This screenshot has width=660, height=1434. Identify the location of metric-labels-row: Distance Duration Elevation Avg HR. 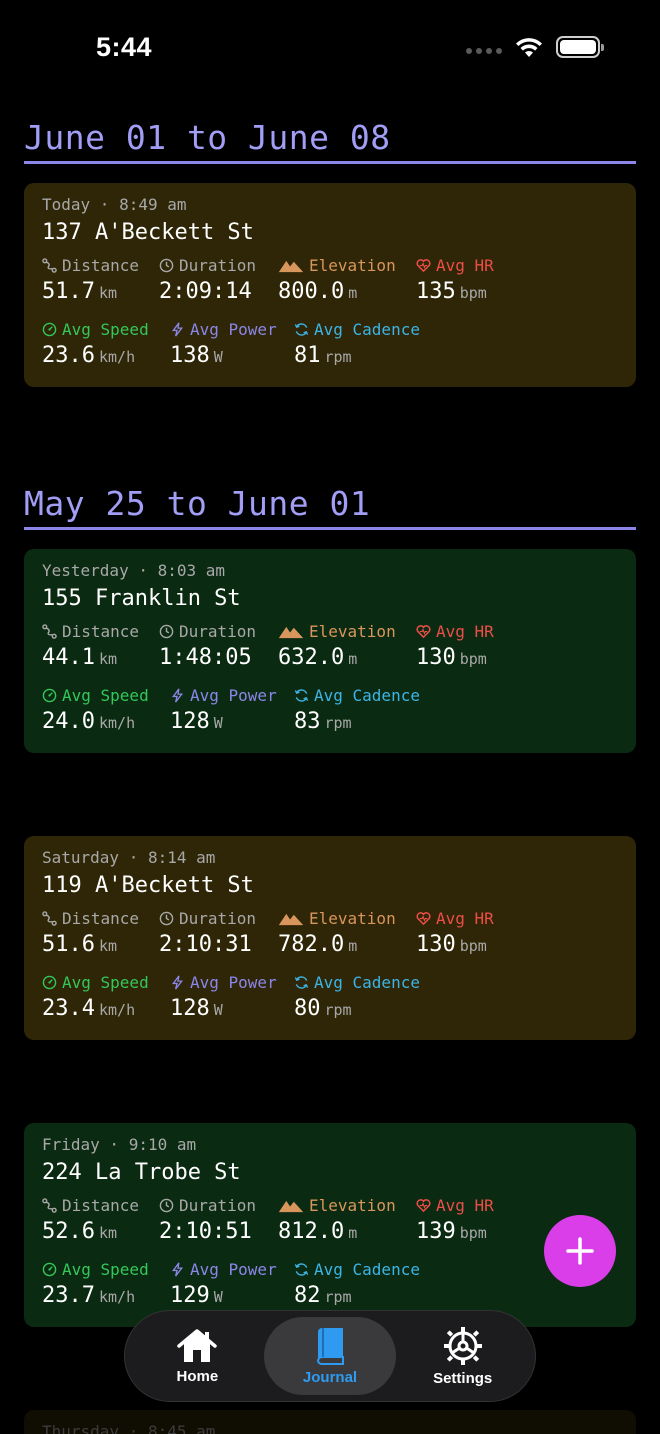
(330, 265).